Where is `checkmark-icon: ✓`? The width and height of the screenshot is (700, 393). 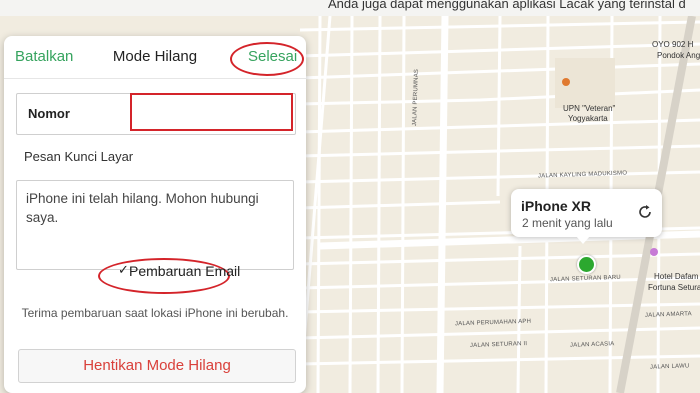 checkmark-icon: ✓ is located at coordinates (123, 270).